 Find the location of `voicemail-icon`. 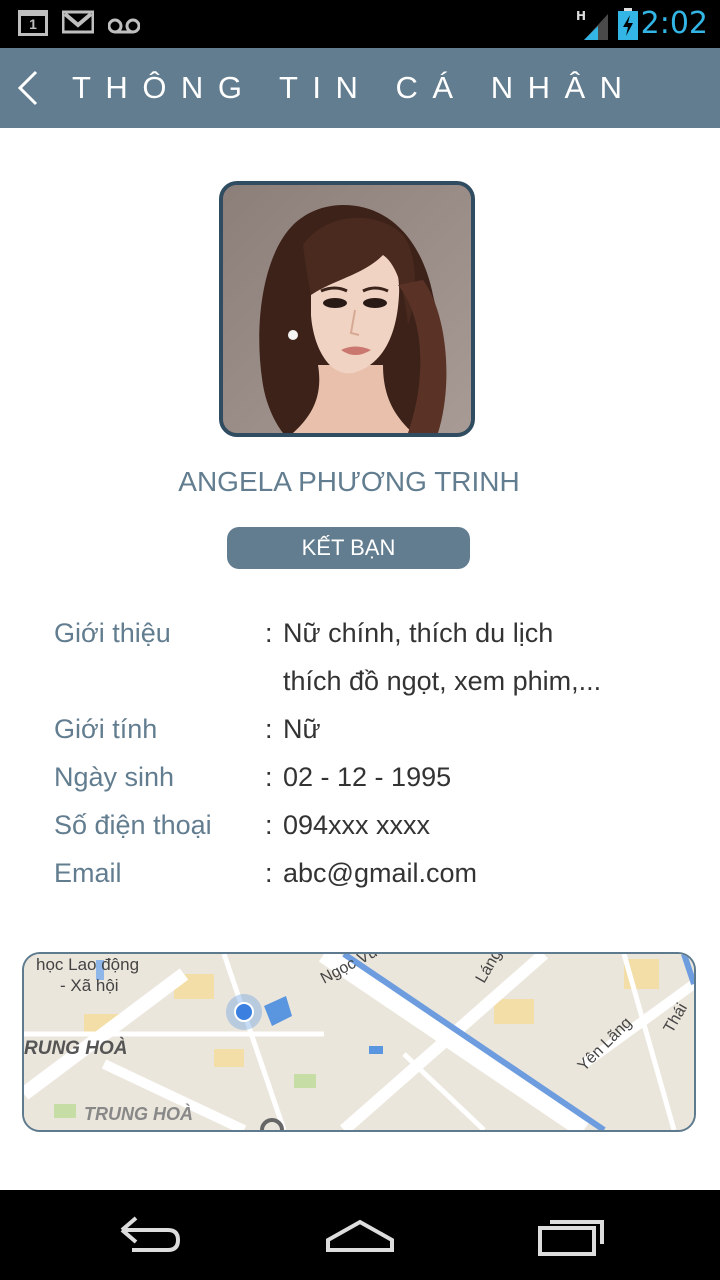

voicemail-icon is located at coordinates (124, 26).